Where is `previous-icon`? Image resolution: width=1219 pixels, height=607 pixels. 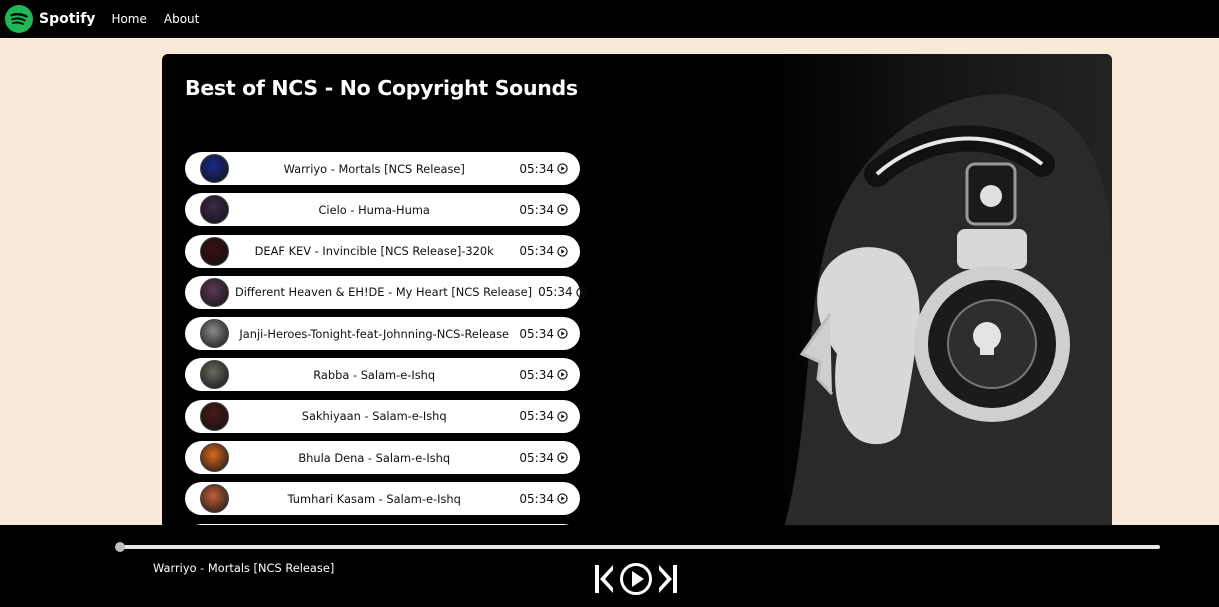 previous-icon is located at coordinates (604, 579).